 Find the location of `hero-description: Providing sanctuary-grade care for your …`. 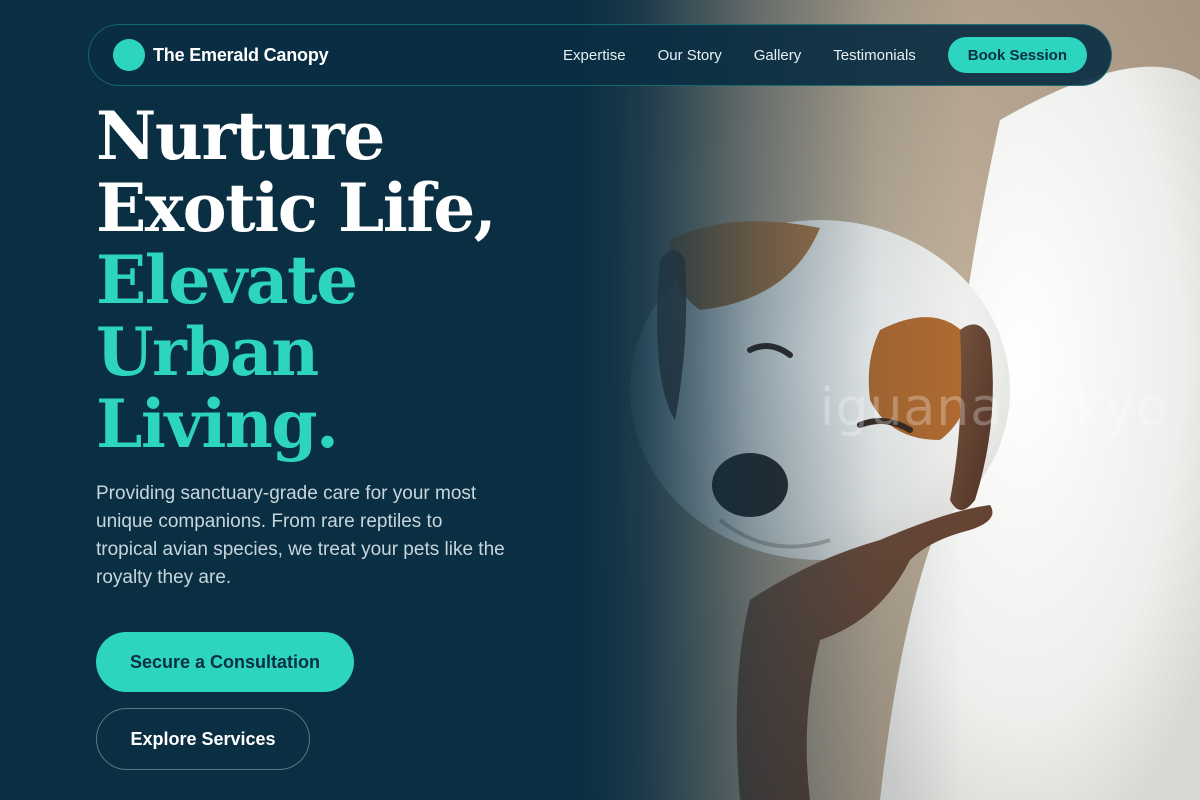

hero-description: Providing sanctuary-grade care for your … is located at coordinates (300, 535).